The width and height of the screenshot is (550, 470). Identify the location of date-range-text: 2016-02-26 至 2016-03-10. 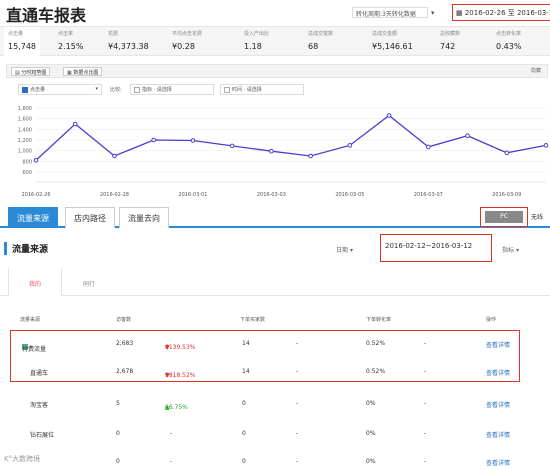
(507, 13).